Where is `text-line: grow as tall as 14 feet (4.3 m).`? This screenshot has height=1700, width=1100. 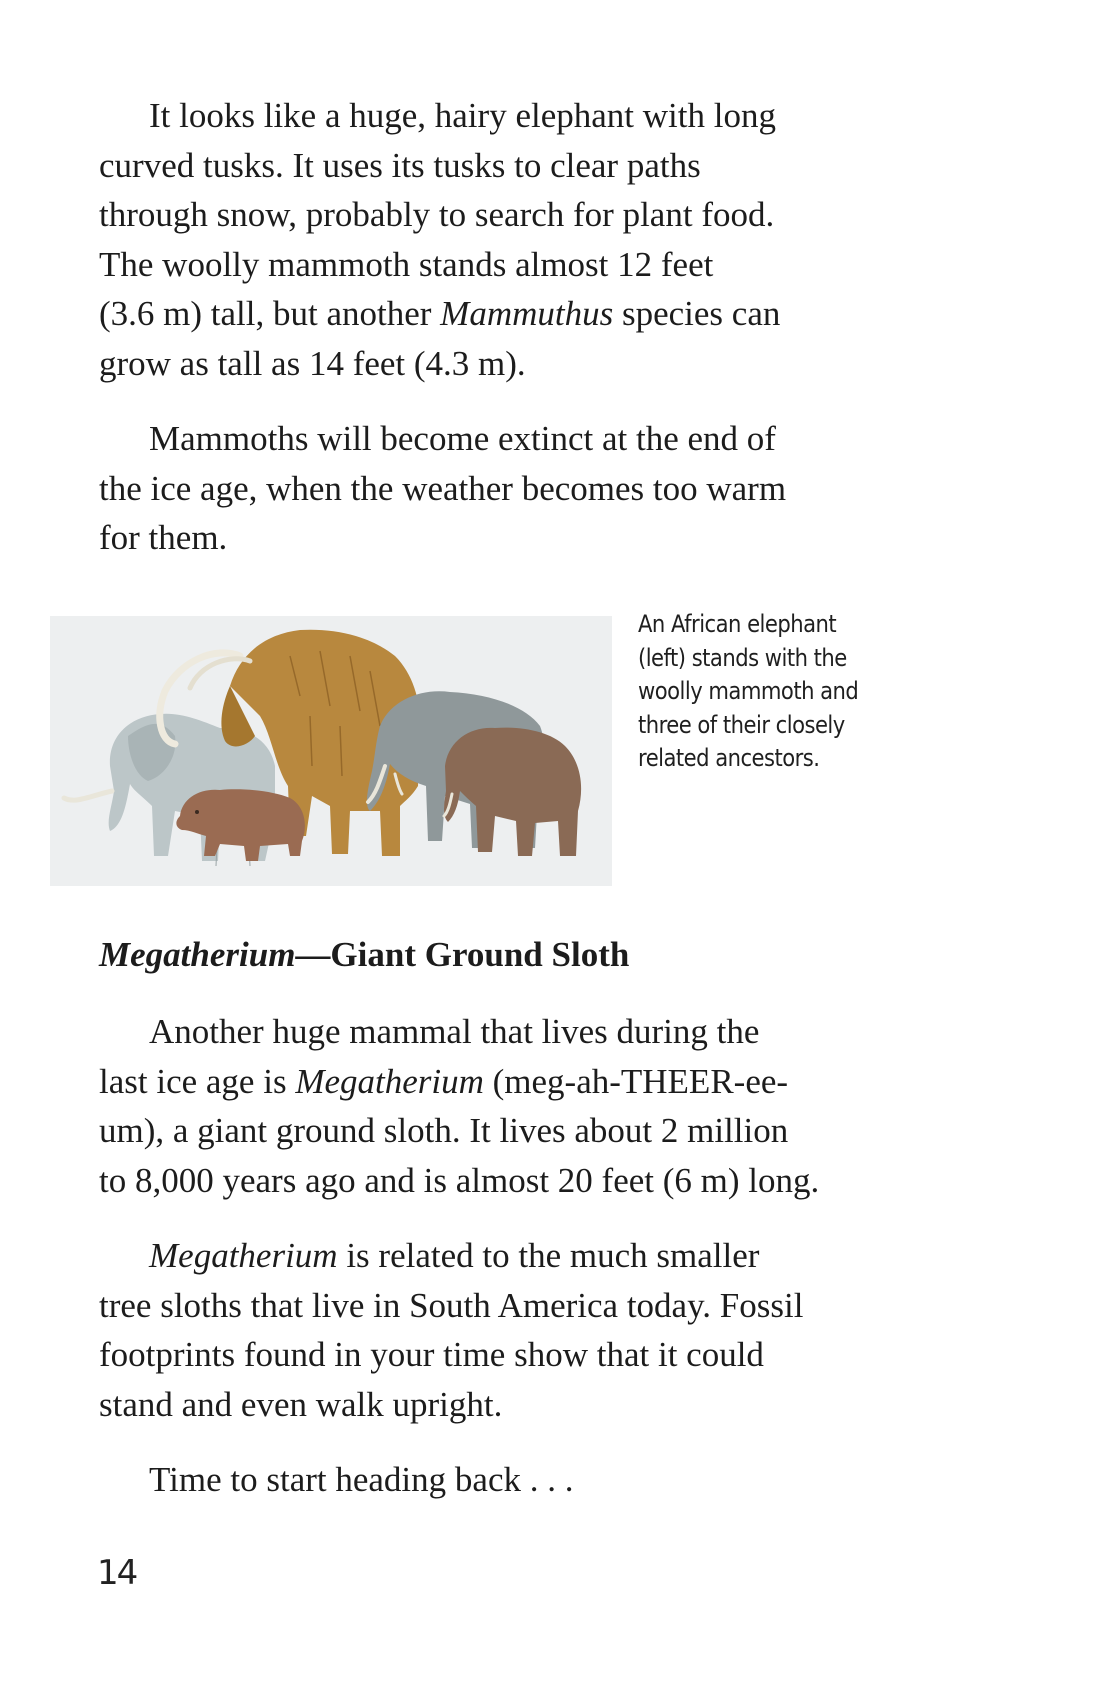
text-line: grow as tall as 14 feet (4.3 m). is located at coordinates (312, 363).